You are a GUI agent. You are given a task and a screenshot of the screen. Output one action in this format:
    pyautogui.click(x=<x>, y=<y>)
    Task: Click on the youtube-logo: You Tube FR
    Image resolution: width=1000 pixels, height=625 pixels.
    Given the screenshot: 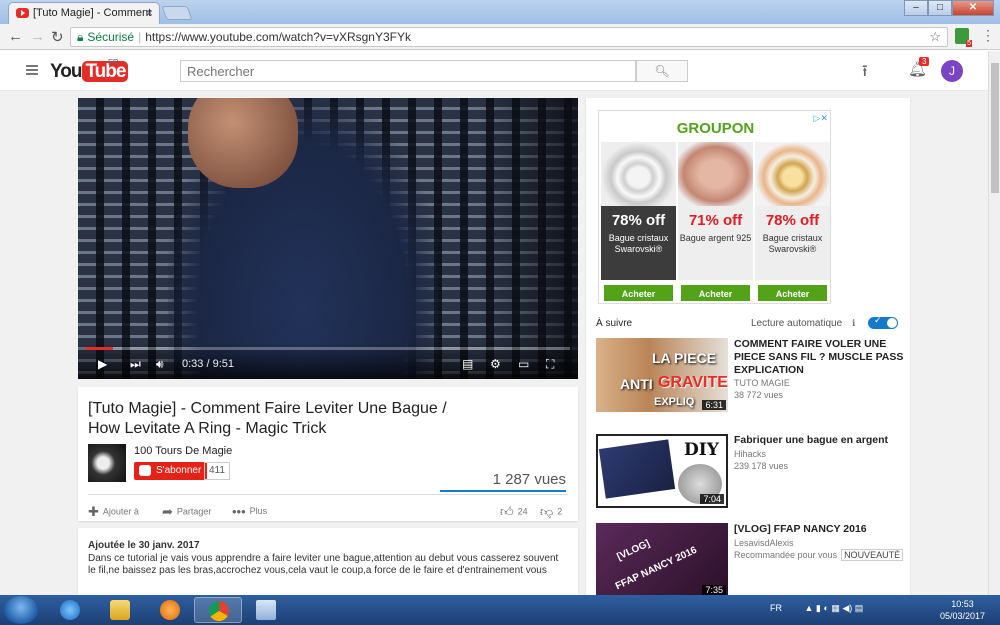 What is the action you would take?
    pyautogui.click(x=89, y=70)
    